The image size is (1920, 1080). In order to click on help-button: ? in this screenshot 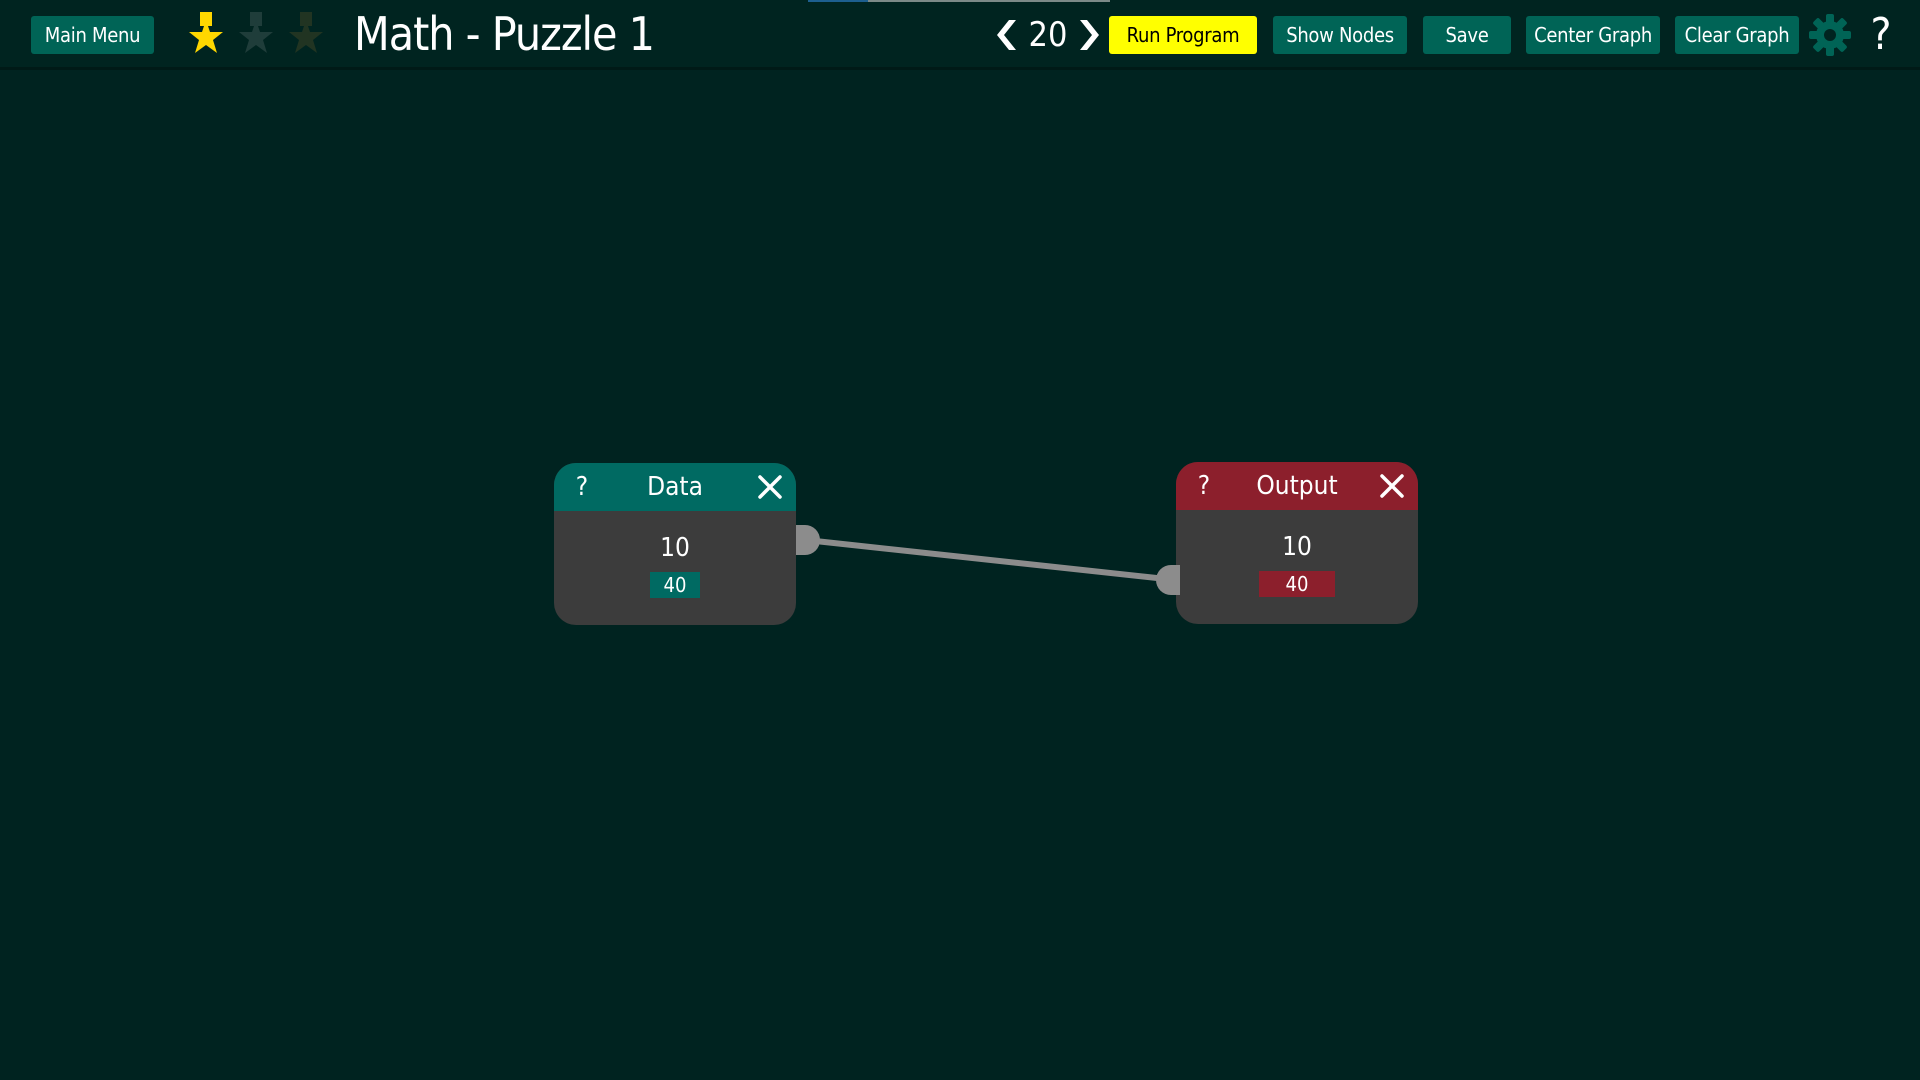, I will do `click(1881, 35)`.